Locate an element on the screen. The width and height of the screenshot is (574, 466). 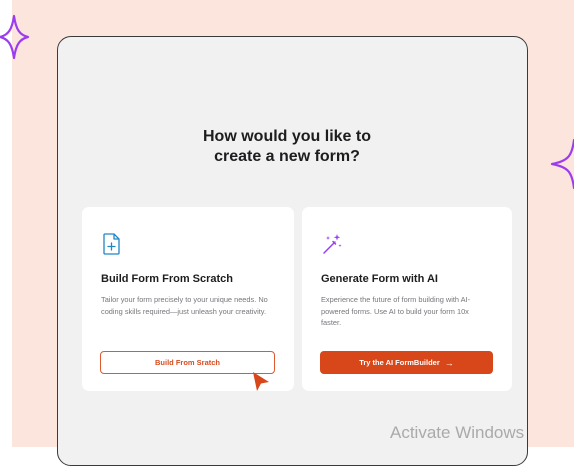
card-title: Build Form From Scratch is located at coordinates (167, 279).